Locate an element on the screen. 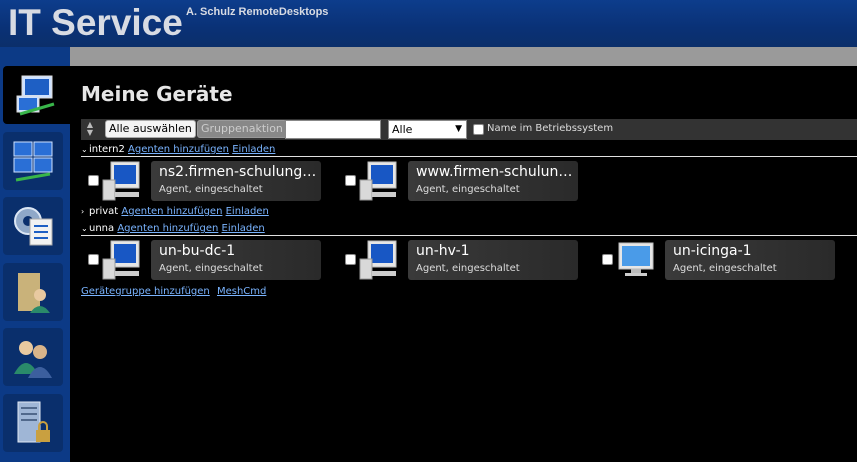 The width and height of the screenshot is (857, 462). device-name: un-icinga-1 is located at coordinates (755, 251).